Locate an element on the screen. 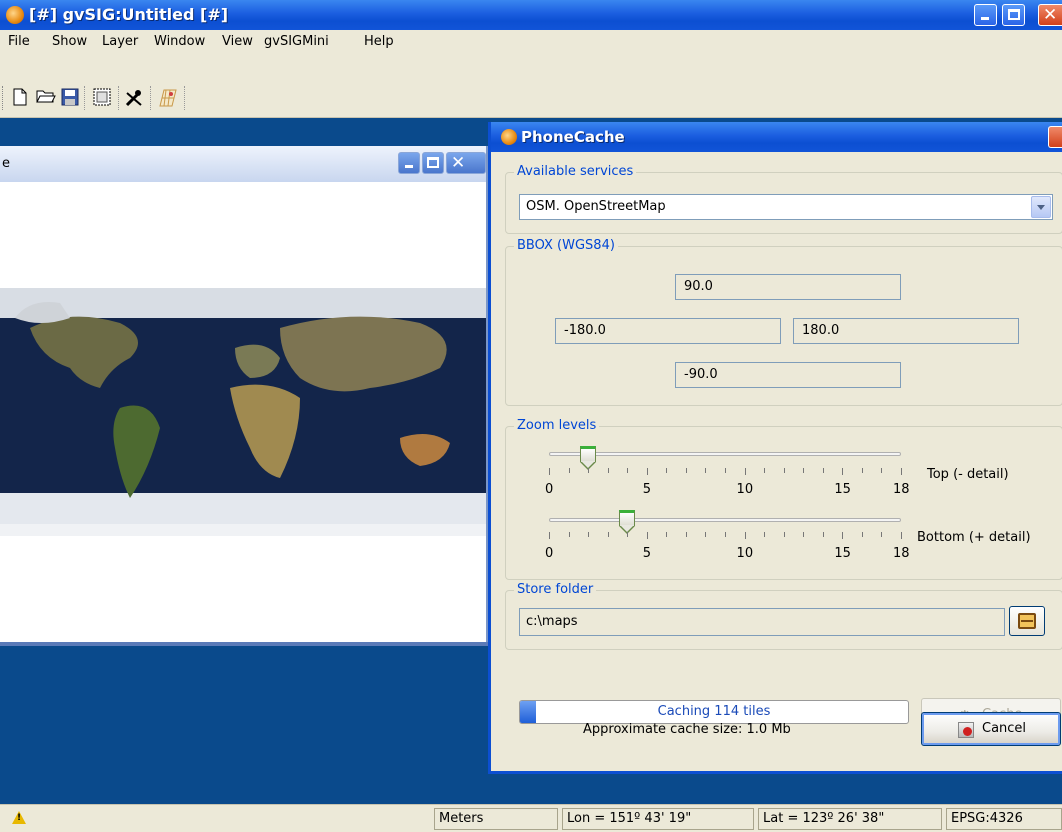  cancel-icon is located at coordinates (966, 730).